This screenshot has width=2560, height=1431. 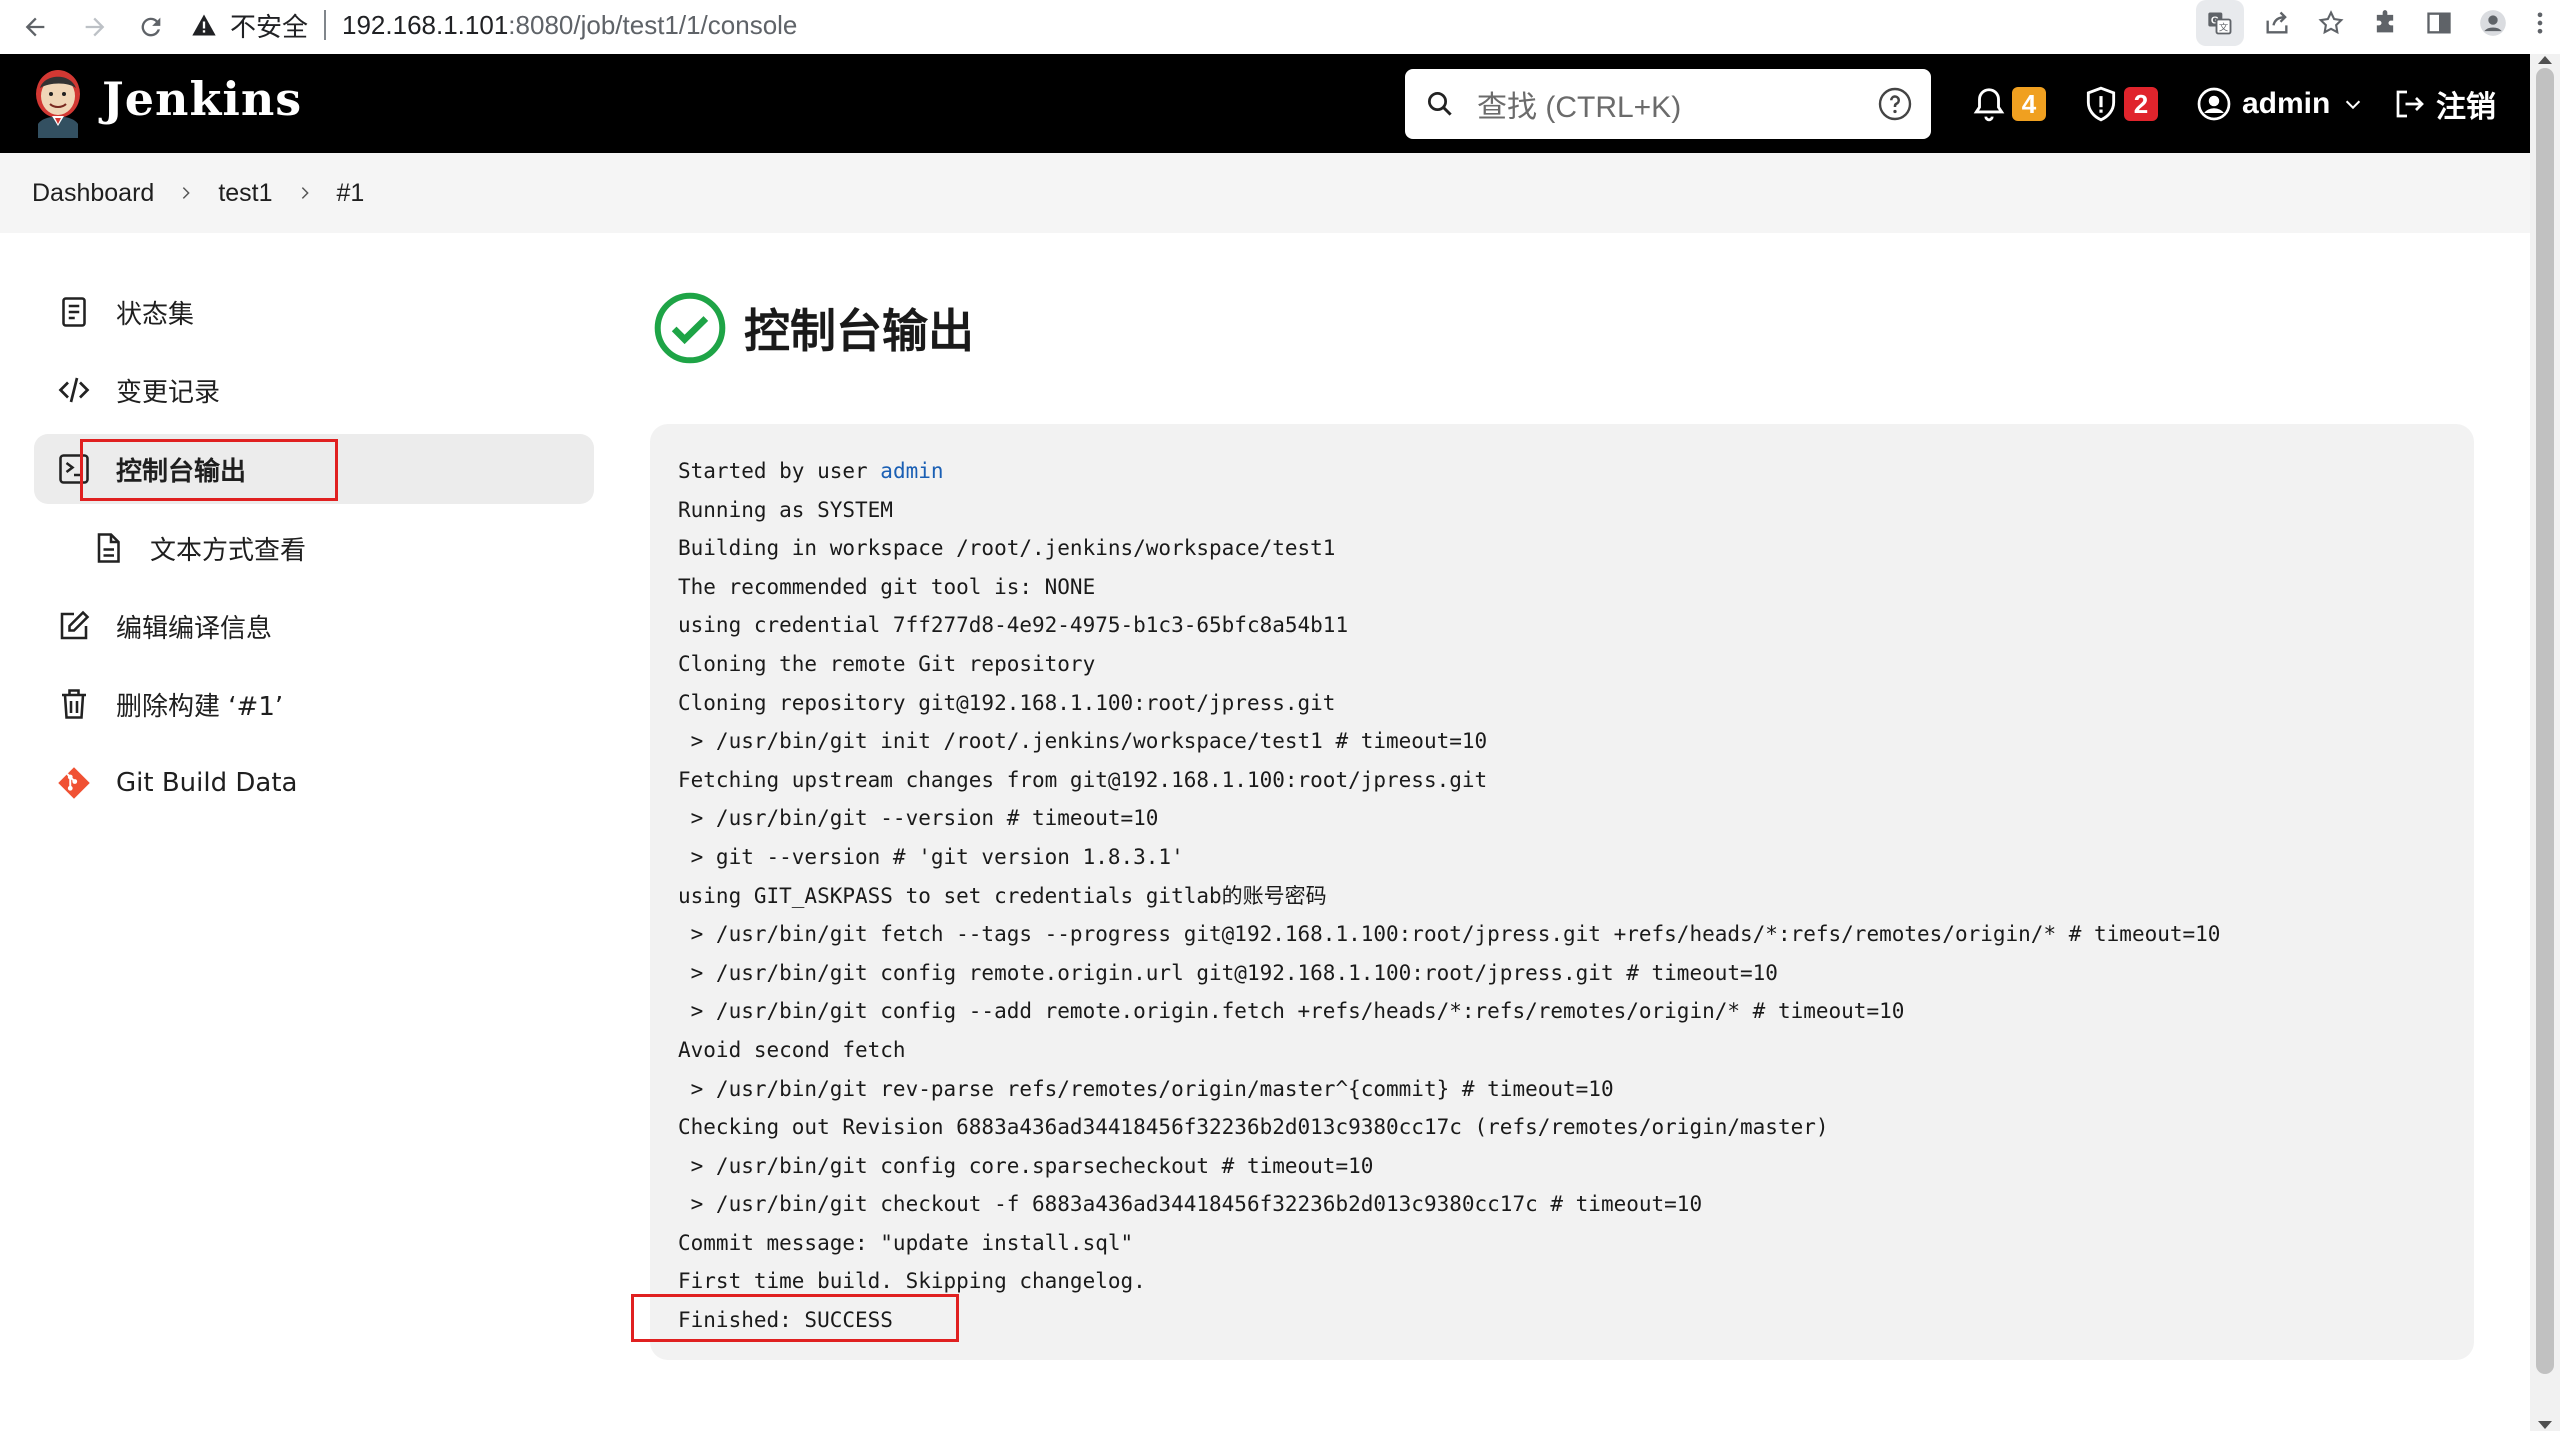 What do you see at coordinates (325, 25) in the screenshot?
I see `divider` at bounding box center [325, 25].